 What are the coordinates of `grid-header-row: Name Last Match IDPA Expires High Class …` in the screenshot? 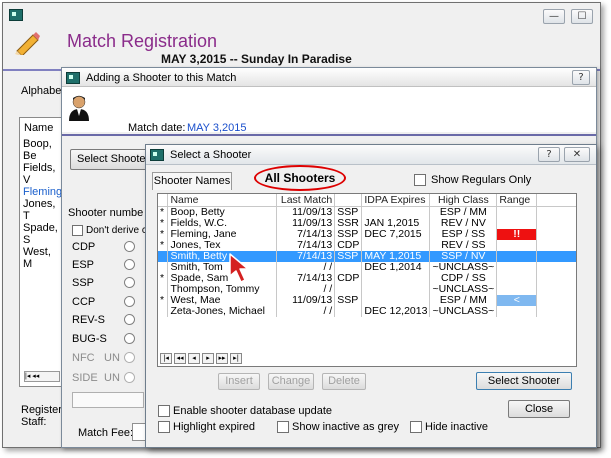 It's located at (367, 200).